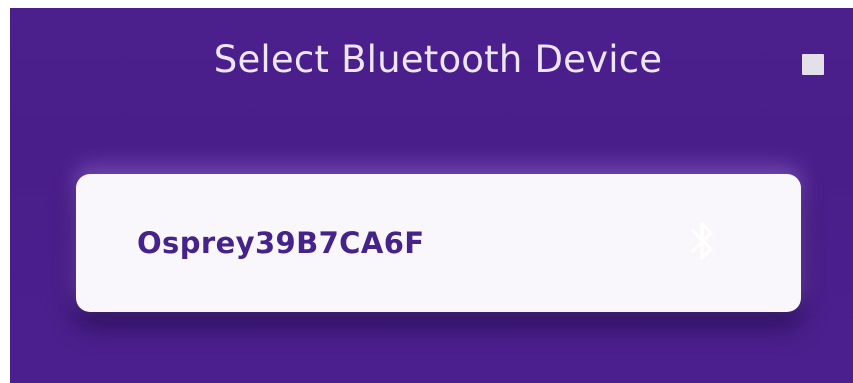 Image resolution: width=853 pixels, height=383 pixels. Describe the element at coordinates (281, 243) in the screenshot. I see `device-name: Osprey39B7CA6F` at that location.